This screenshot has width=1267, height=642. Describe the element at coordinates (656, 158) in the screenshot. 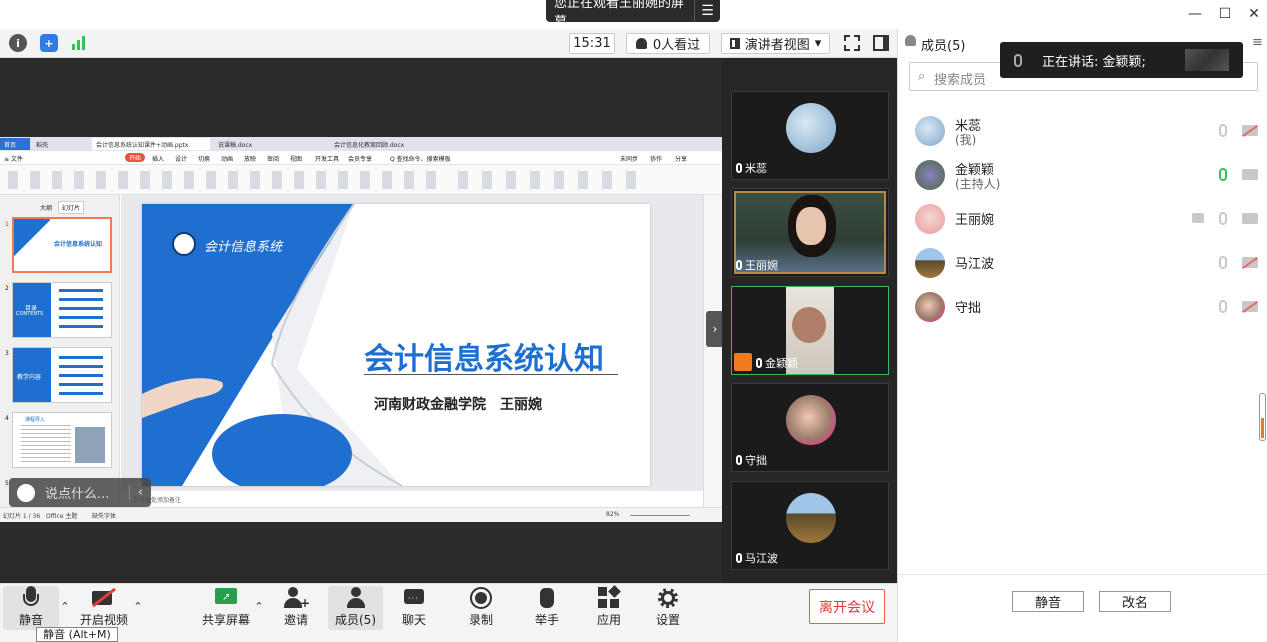

I see `wps-menu-collab: 协作` at that location.